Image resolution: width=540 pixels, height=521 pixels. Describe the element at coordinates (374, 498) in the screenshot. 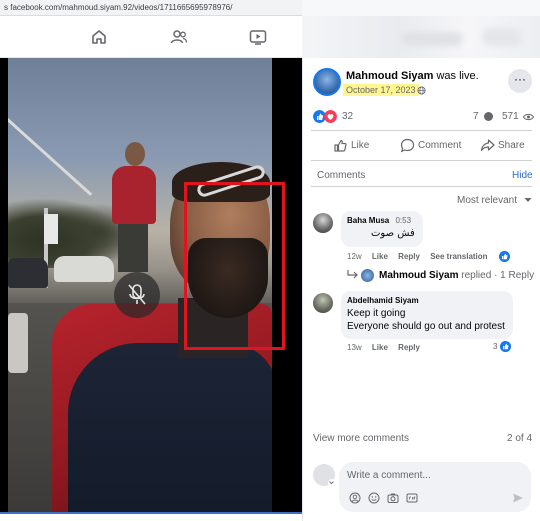

I see `emoji-icon` at that location.